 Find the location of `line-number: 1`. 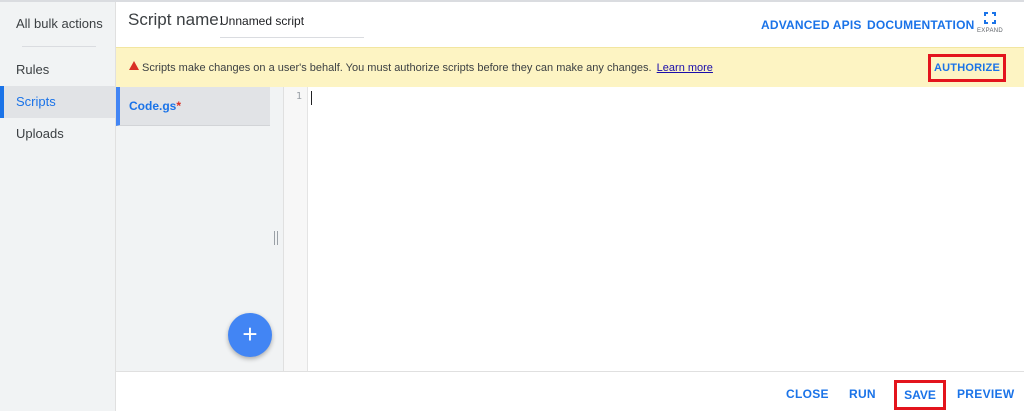

line-number: 1 is located at coordinates (298, 96).